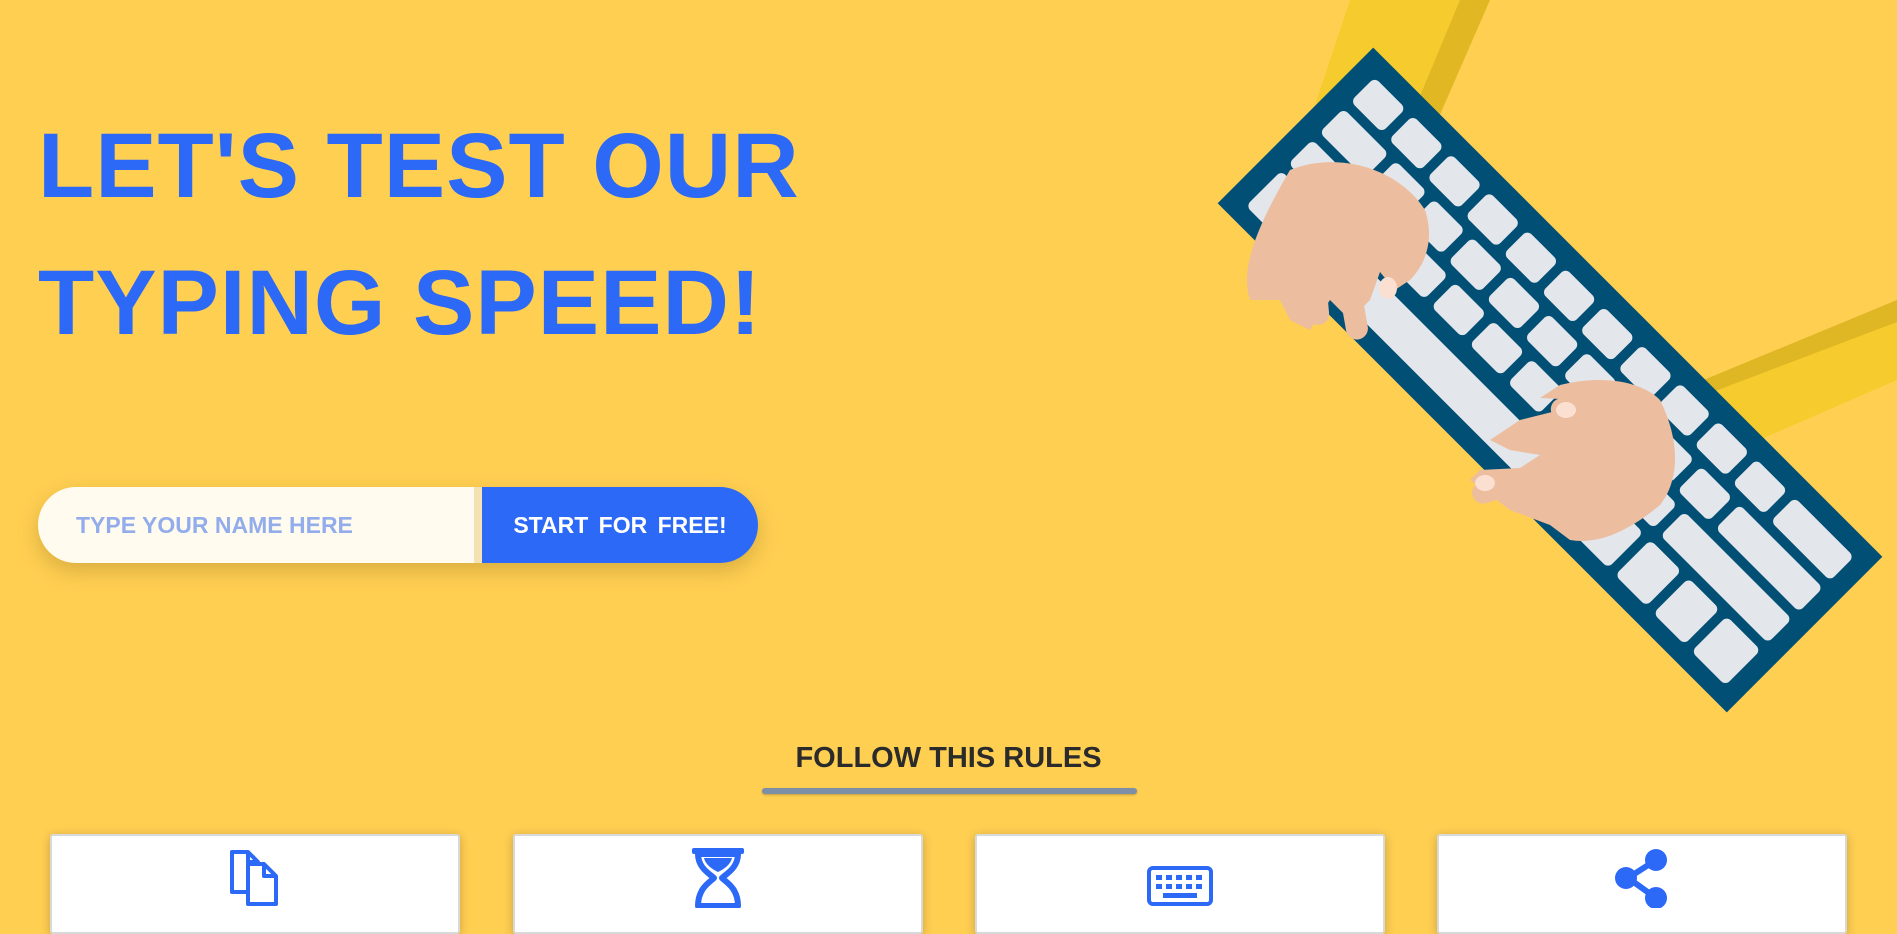  I want to click on signup-form: START FOR FREE!, so click(398, 525).